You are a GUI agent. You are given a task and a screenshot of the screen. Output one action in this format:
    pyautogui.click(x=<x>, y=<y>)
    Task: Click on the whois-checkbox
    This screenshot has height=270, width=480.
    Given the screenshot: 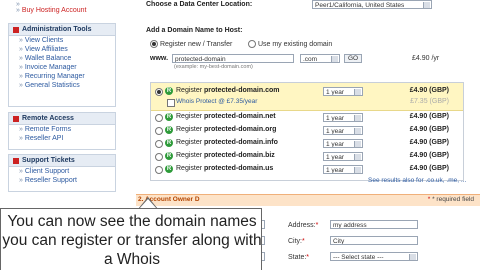 What is the action you would take?
    pyautogui.click(x=171, y=103)
    